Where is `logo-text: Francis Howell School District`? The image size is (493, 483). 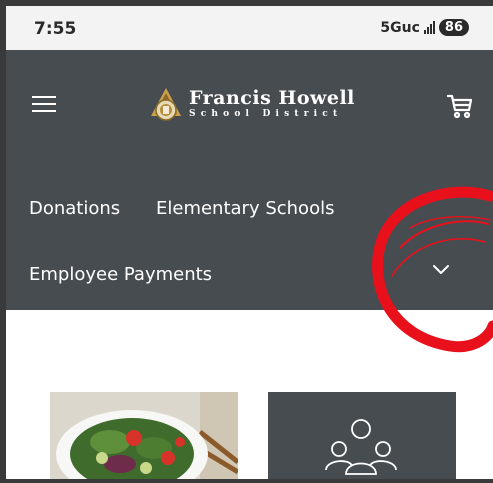 logo-text: Francis Howell School District is located at coordinates (272, 104).